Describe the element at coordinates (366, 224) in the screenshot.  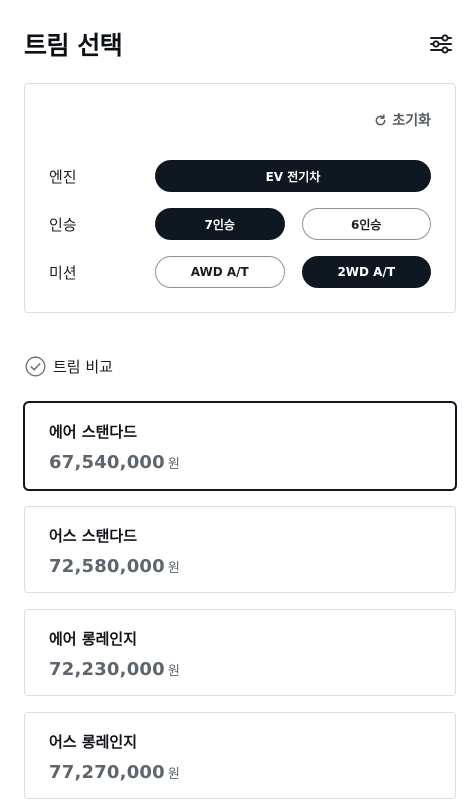
I see `chip-6-seats: 6인승` at that location.